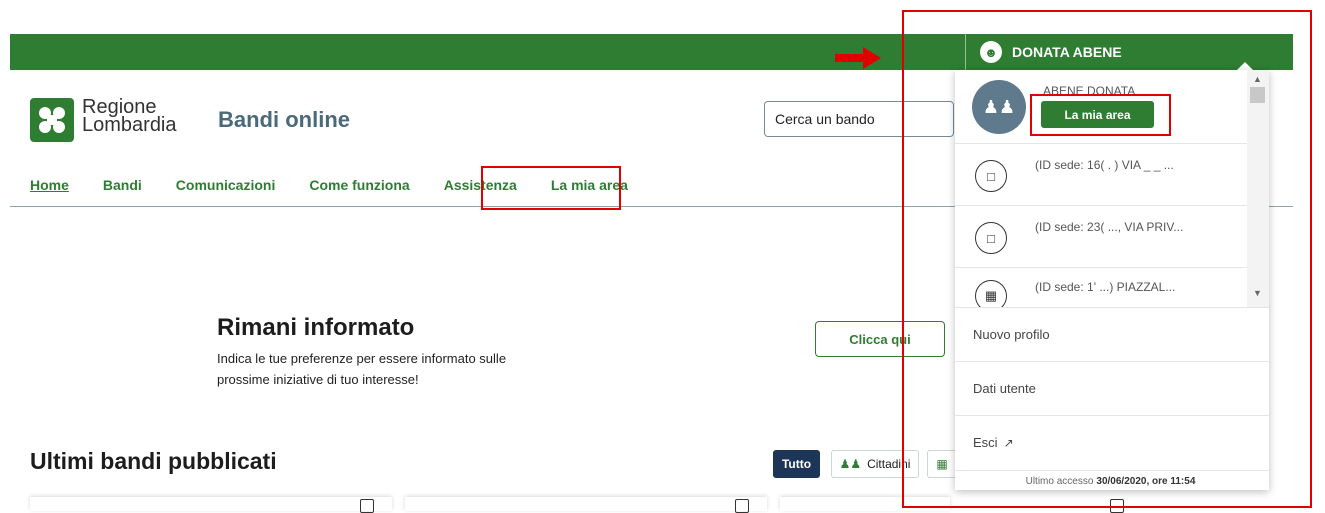  Describe the element at coordinates (129, 116) in the screenshot. I see `logo-text: Regione Lombardia` at that location.